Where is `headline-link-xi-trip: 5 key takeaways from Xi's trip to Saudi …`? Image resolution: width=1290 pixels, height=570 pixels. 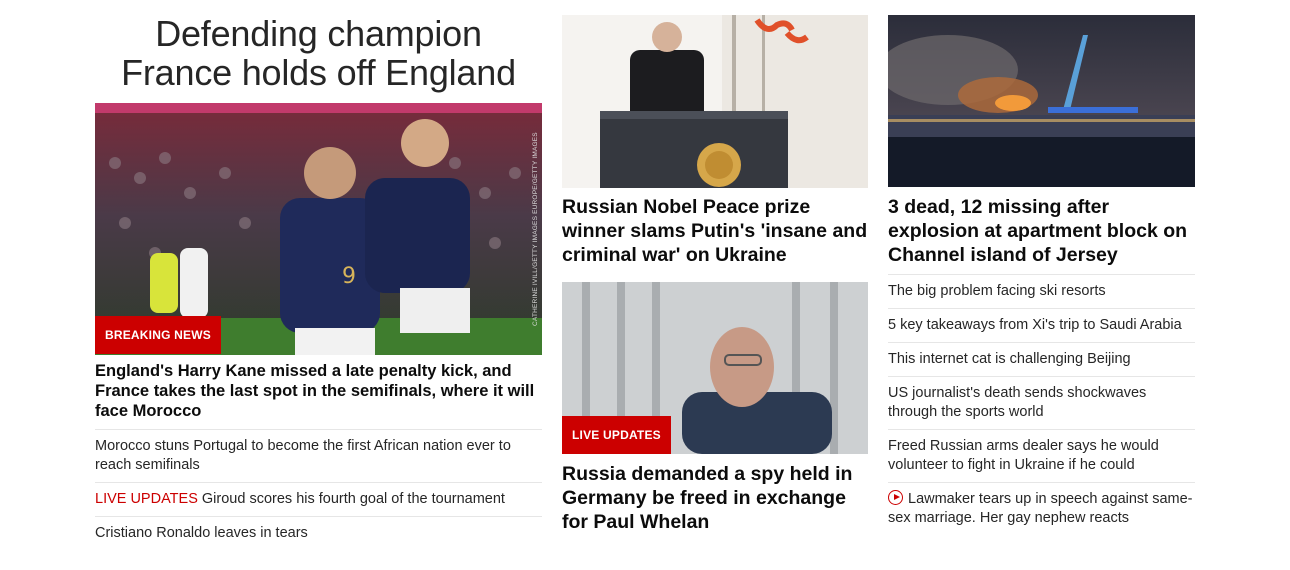 headline-link-xi-trip: 5 key takeaways from Xi's trip to Saudi … is located at coordinates (1041, 325).